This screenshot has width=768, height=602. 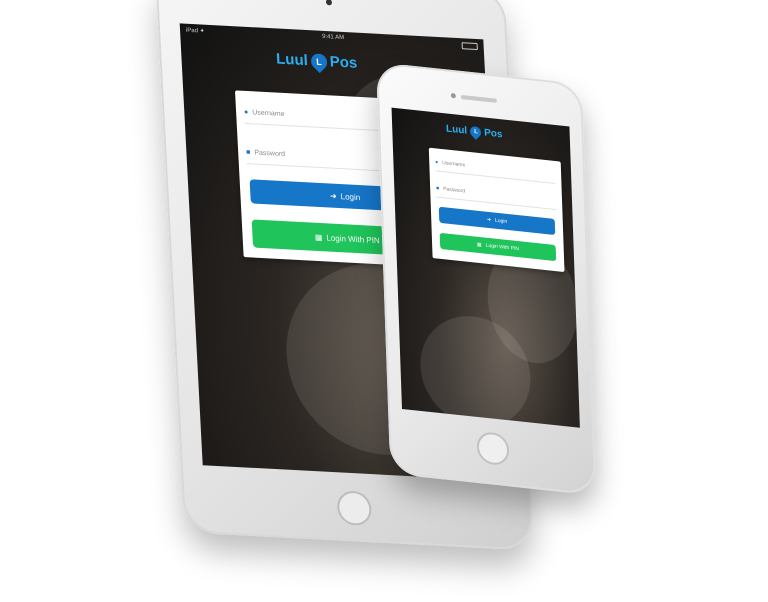 What do you see at coordinates (454, 190) in the screenshot?
I see `phone-password-placeholder: Password` at bounding box center [454, 190].